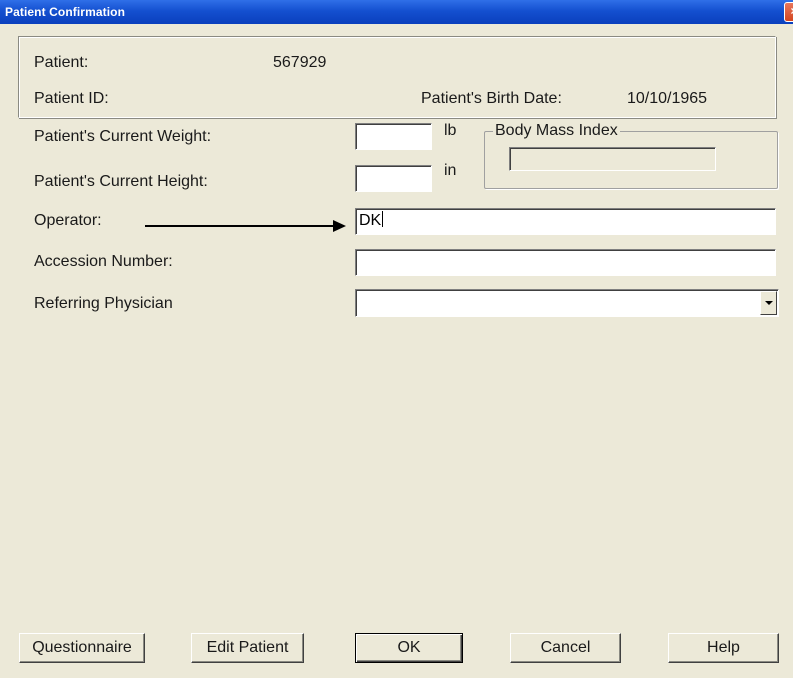  I want to click on help-button: Help, so click(723, 648).